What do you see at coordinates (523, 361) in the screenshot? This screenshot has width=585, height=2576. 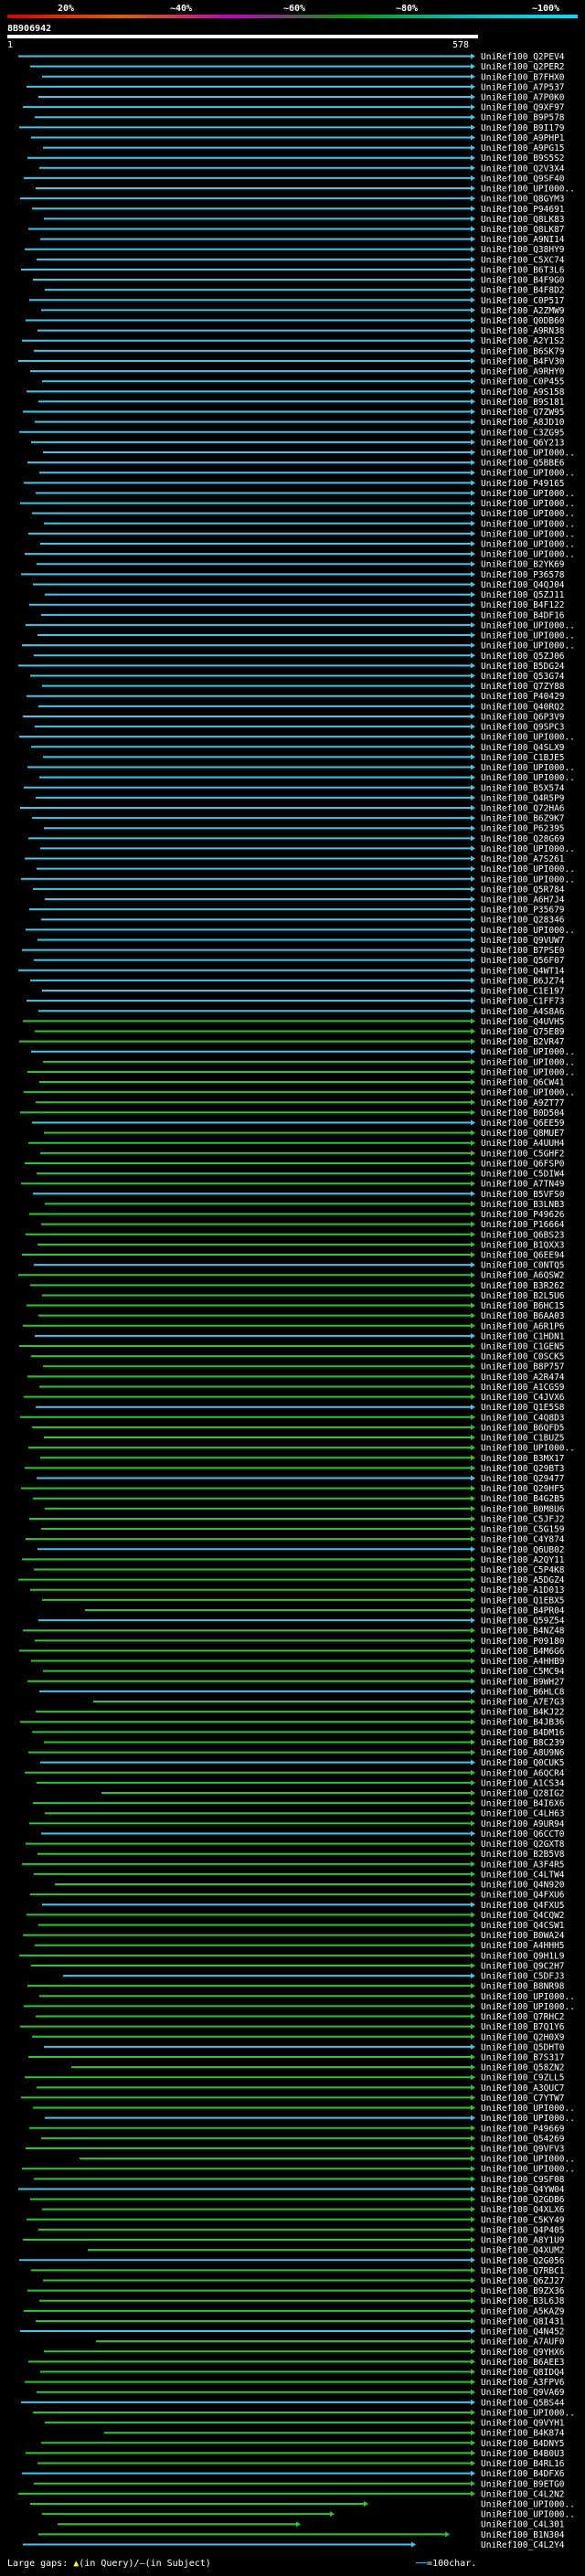 I see `hit-label: UniRef100_B4FV30` at bounding box center [523, 361].